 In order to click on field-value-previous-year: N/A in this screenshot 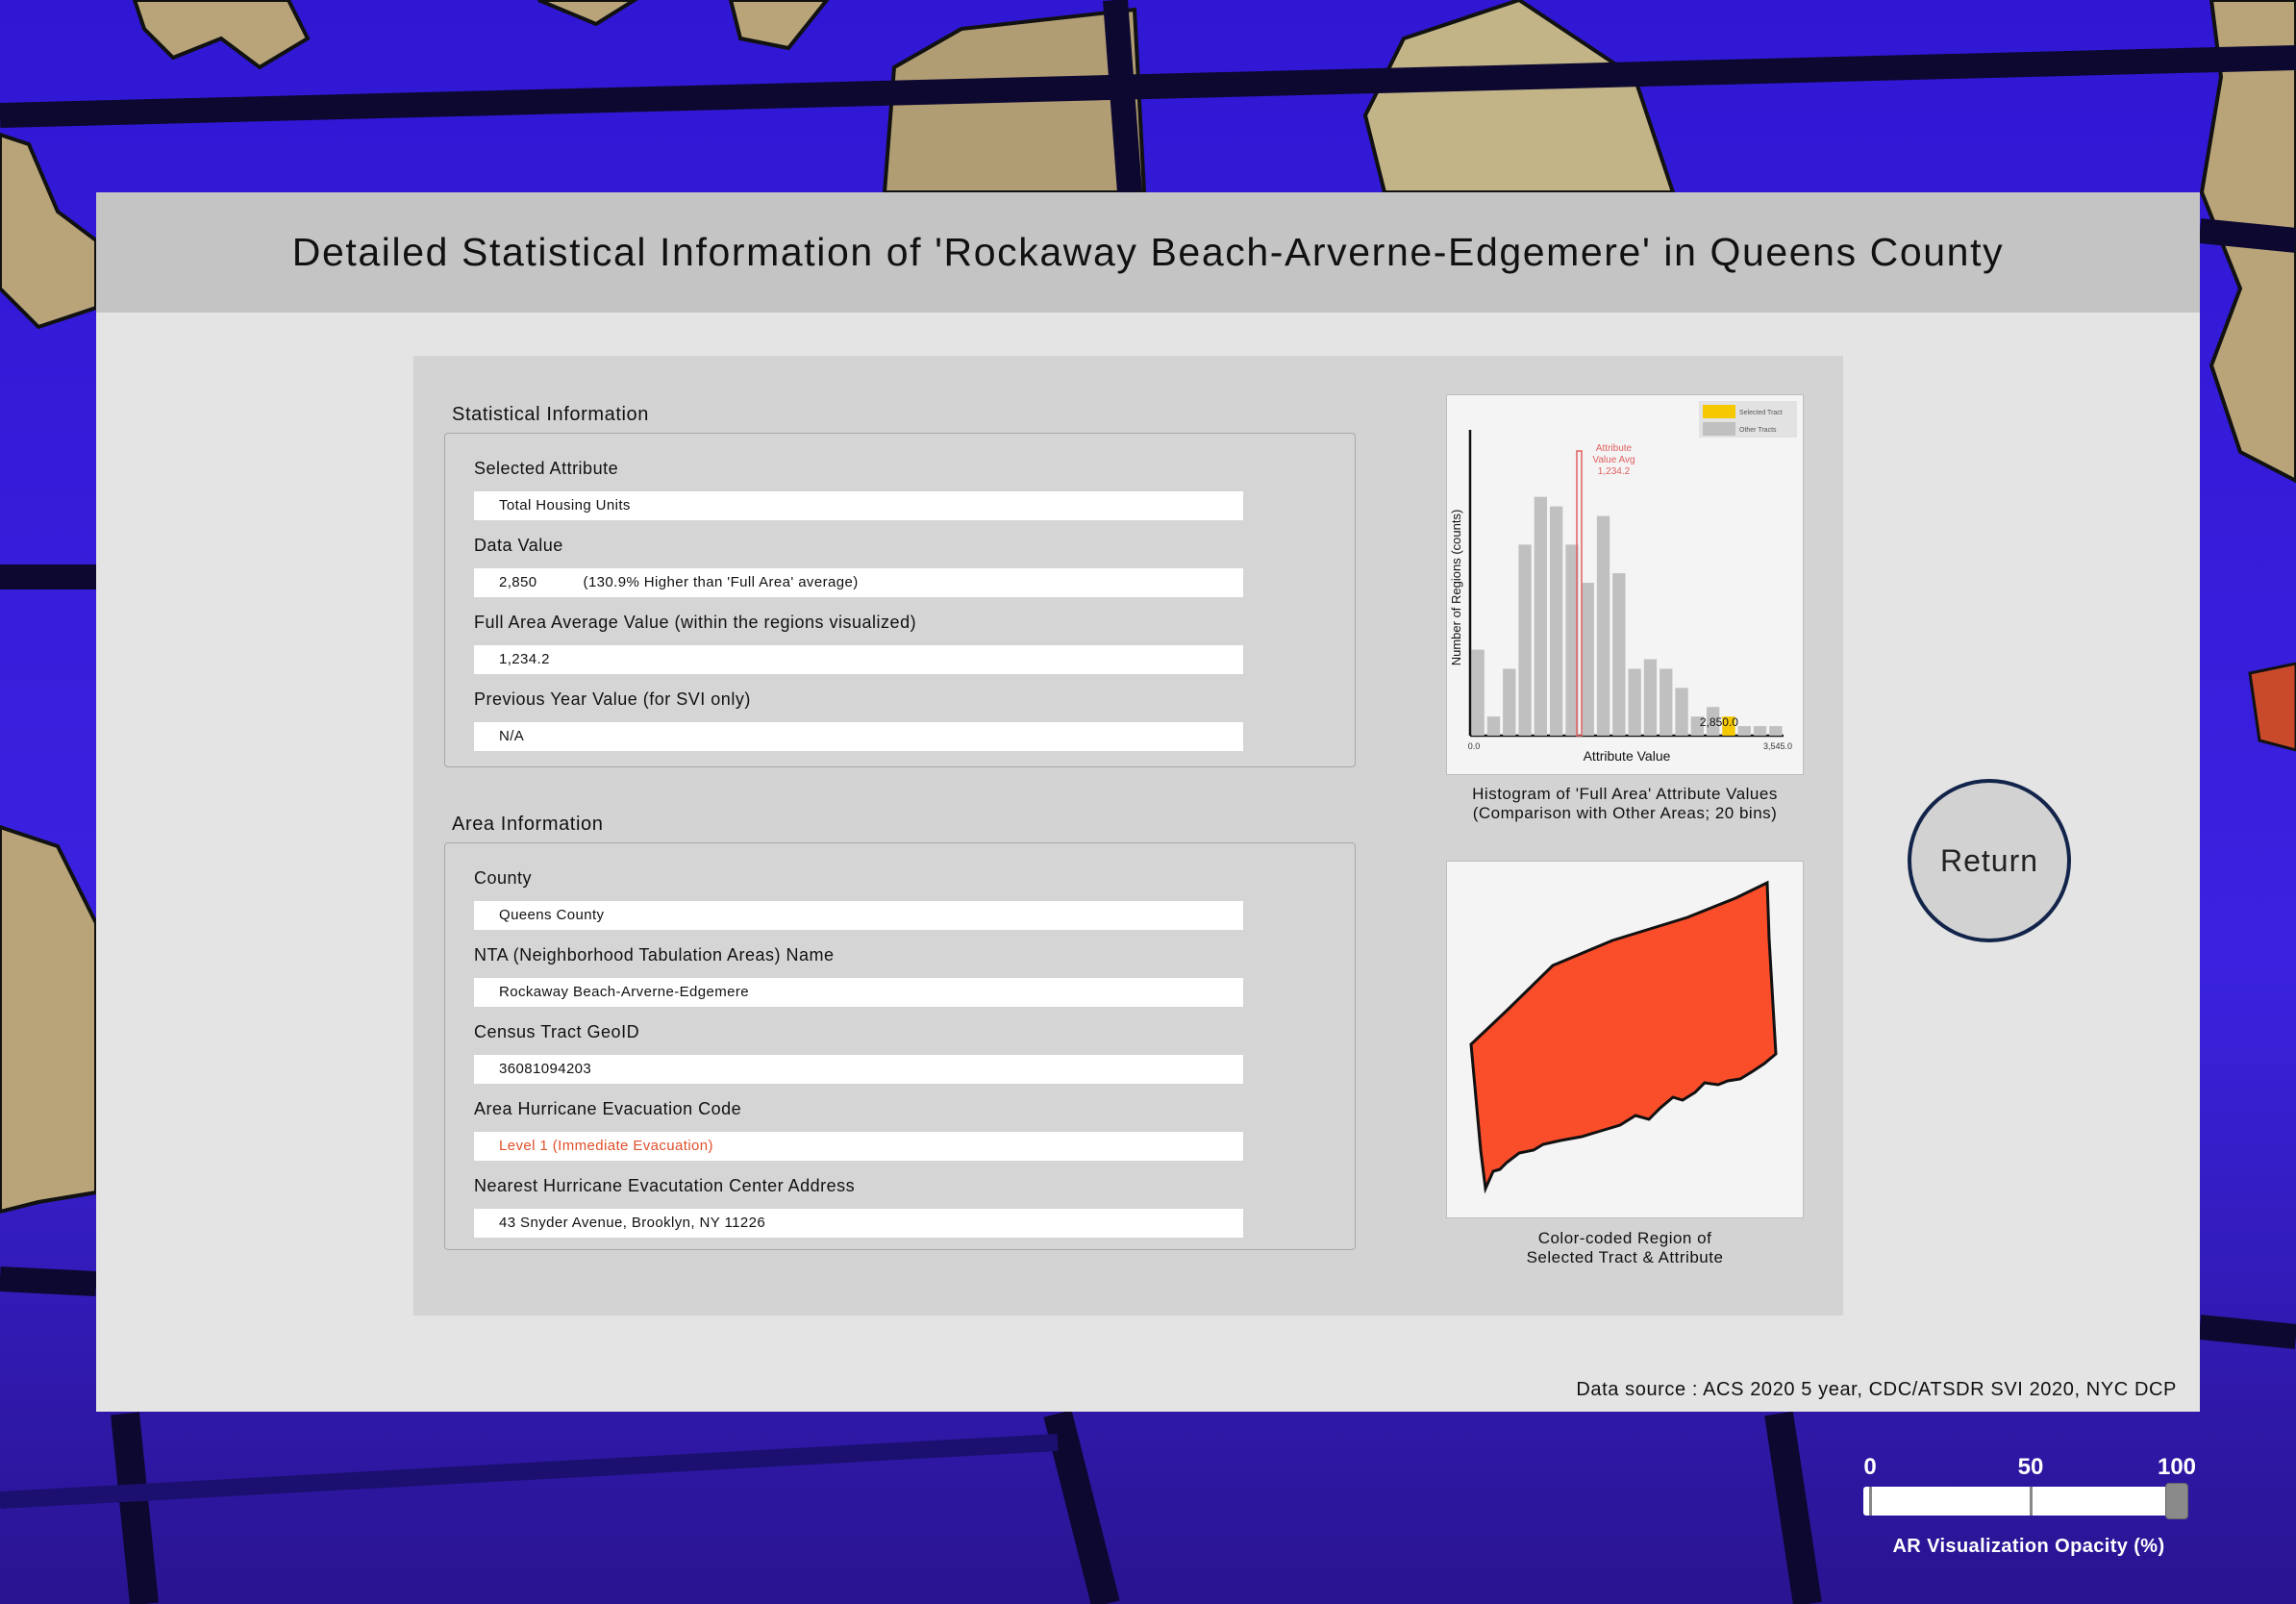, I will do `click(858, 736)`.